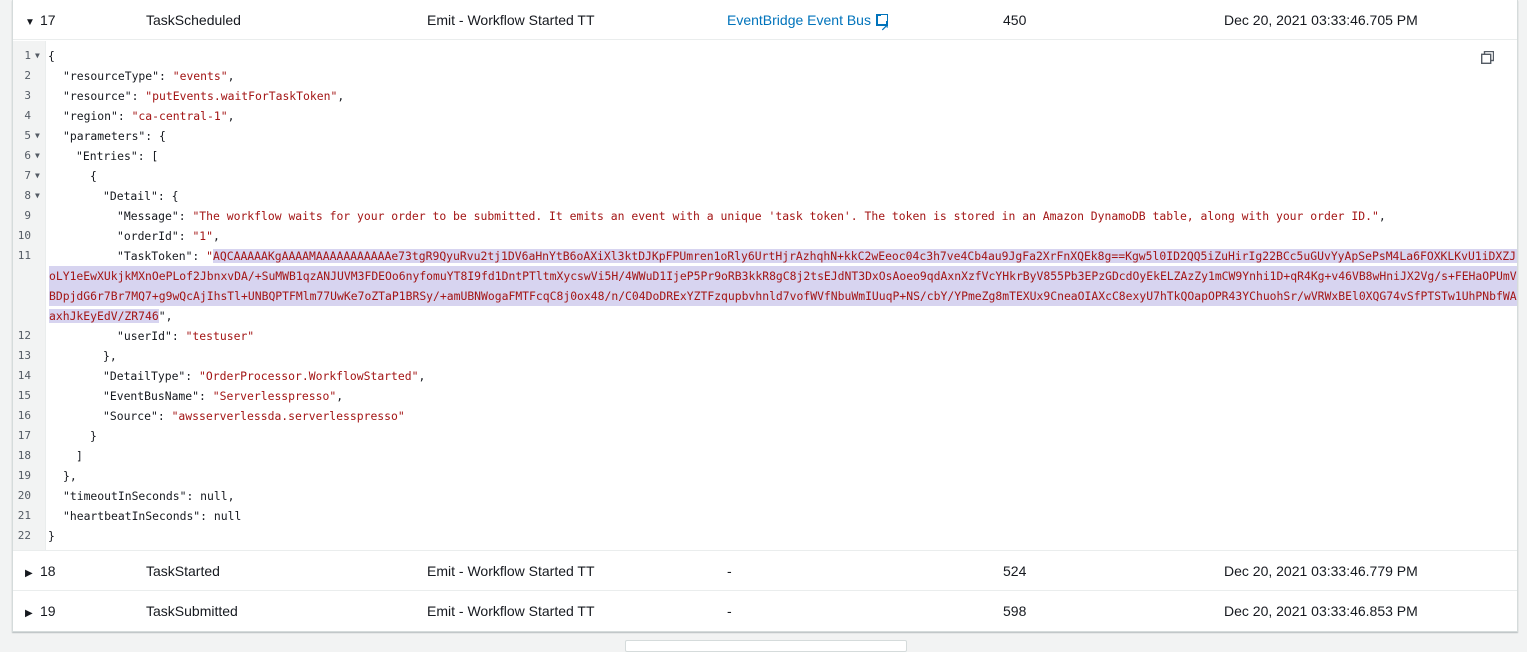  I want to click on row-expand-toggle: ▶ 19, so click(41, 611).